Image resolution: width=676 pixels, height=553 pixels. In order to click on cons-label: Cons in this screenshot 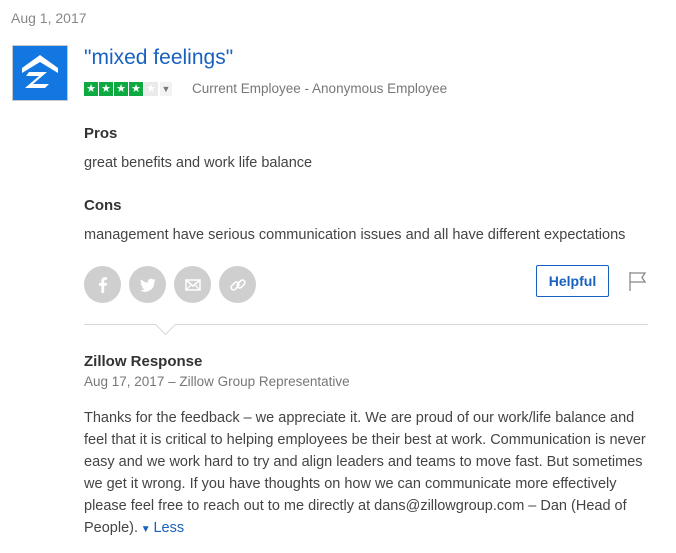, I will do `click(103, 205)`.